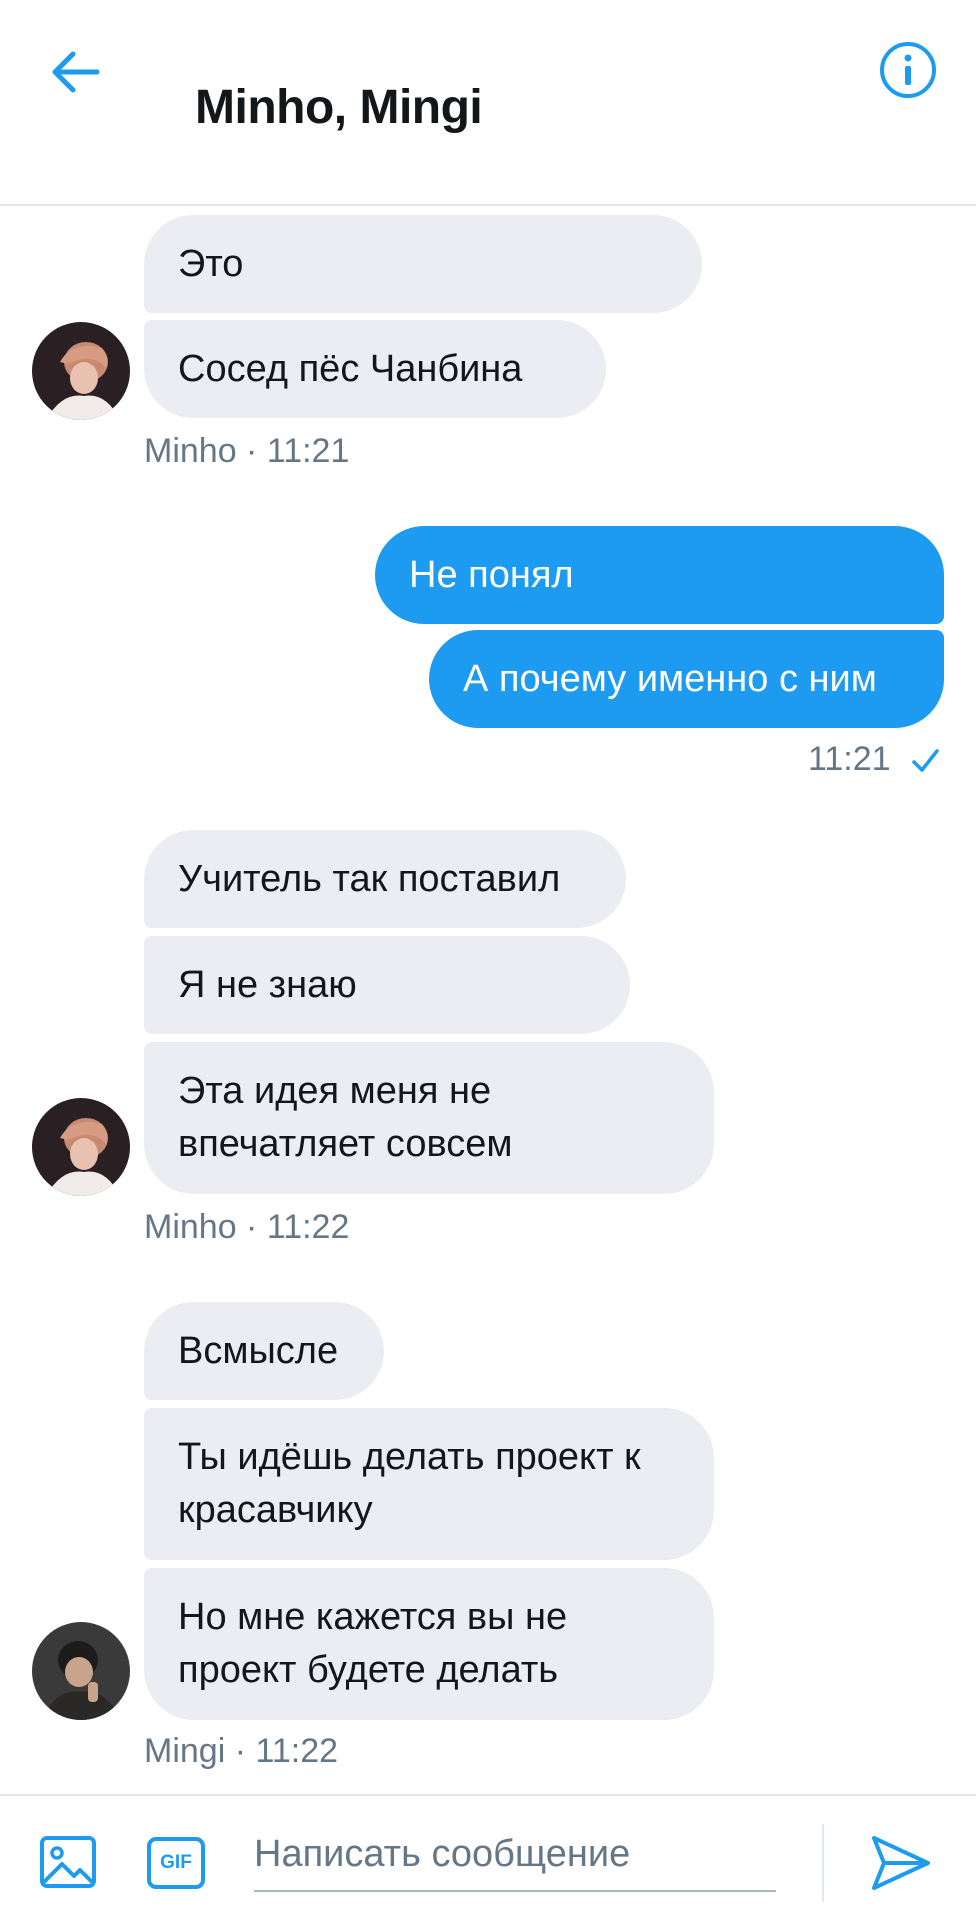  What do you see at coordinates (247, 1227) in the screenshot?
I see `message-meta: Minho · 11:22` at bounding box center [247, 1227].